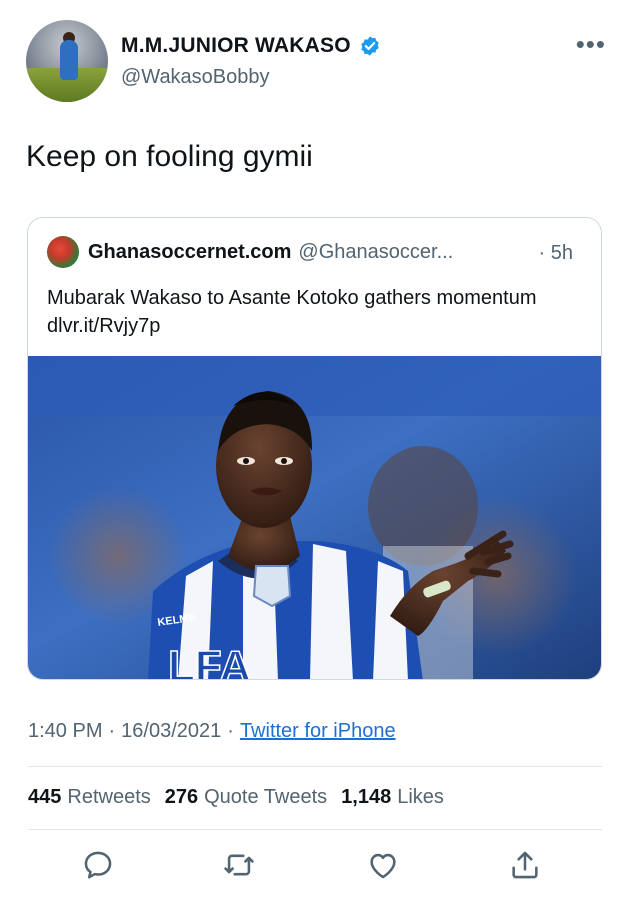 This screenshot has width=628, height=900. I want to click on author-name: M.M.JUNIOR WAKASO, so click(236, 46).